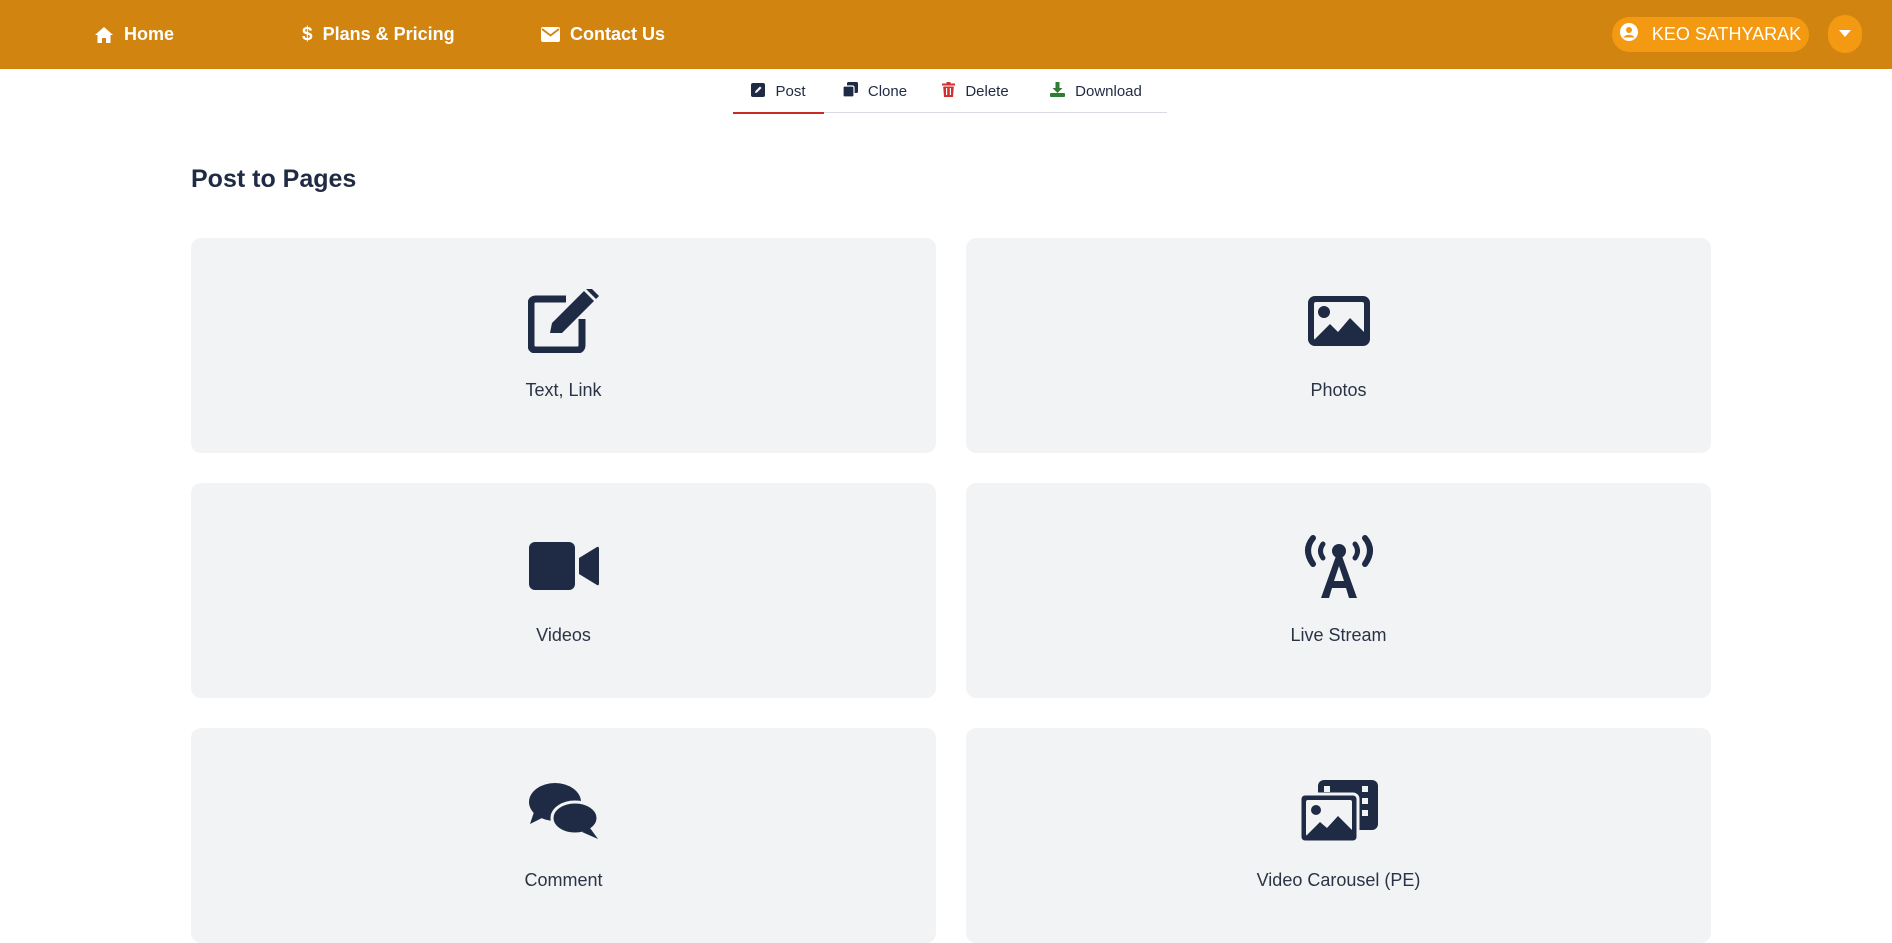  I want to click on video-icon, so click(563, 566).